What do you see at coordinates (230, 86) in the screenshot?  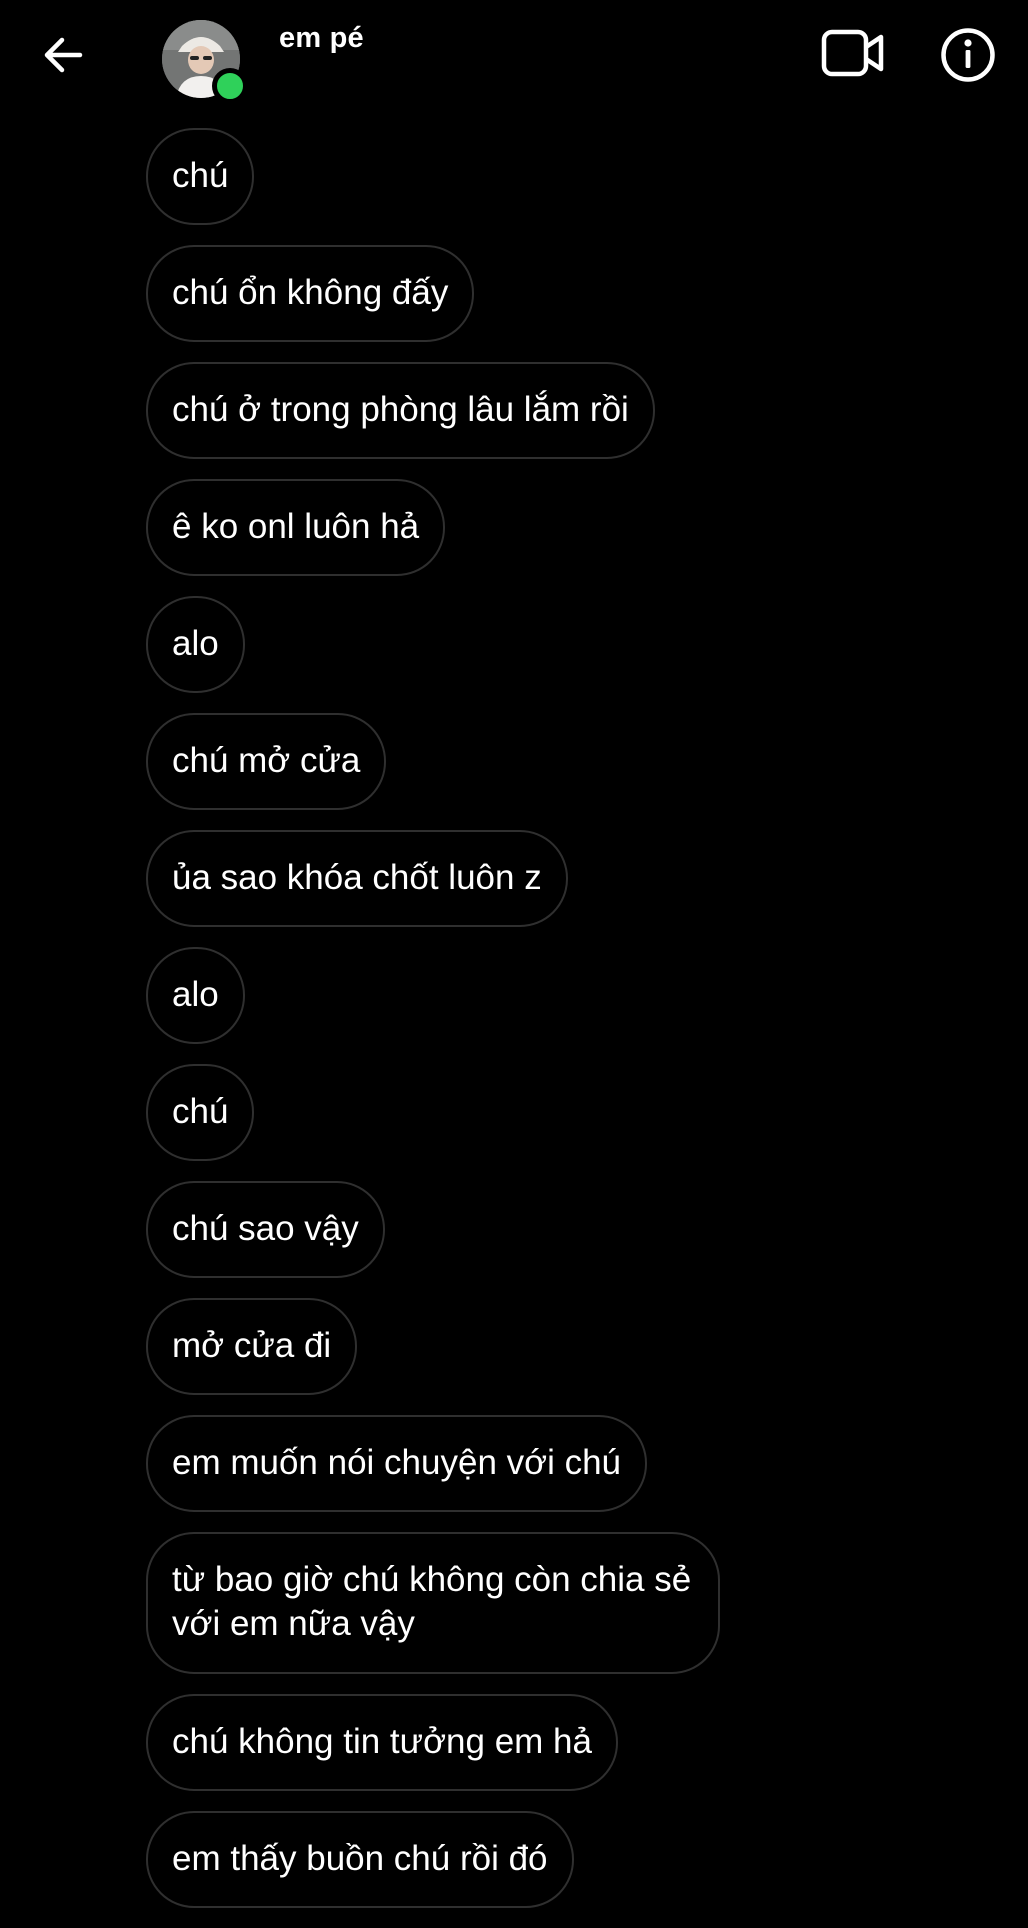 I see `online-status-dot` at bounding box center [230, 86].